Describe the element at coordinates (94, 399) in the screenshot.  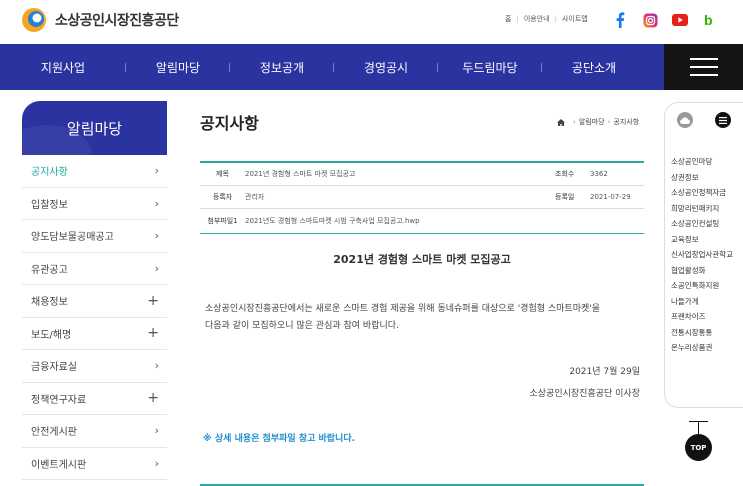
I see `sidebar-item-research: 정책연구자료 +` at that location.